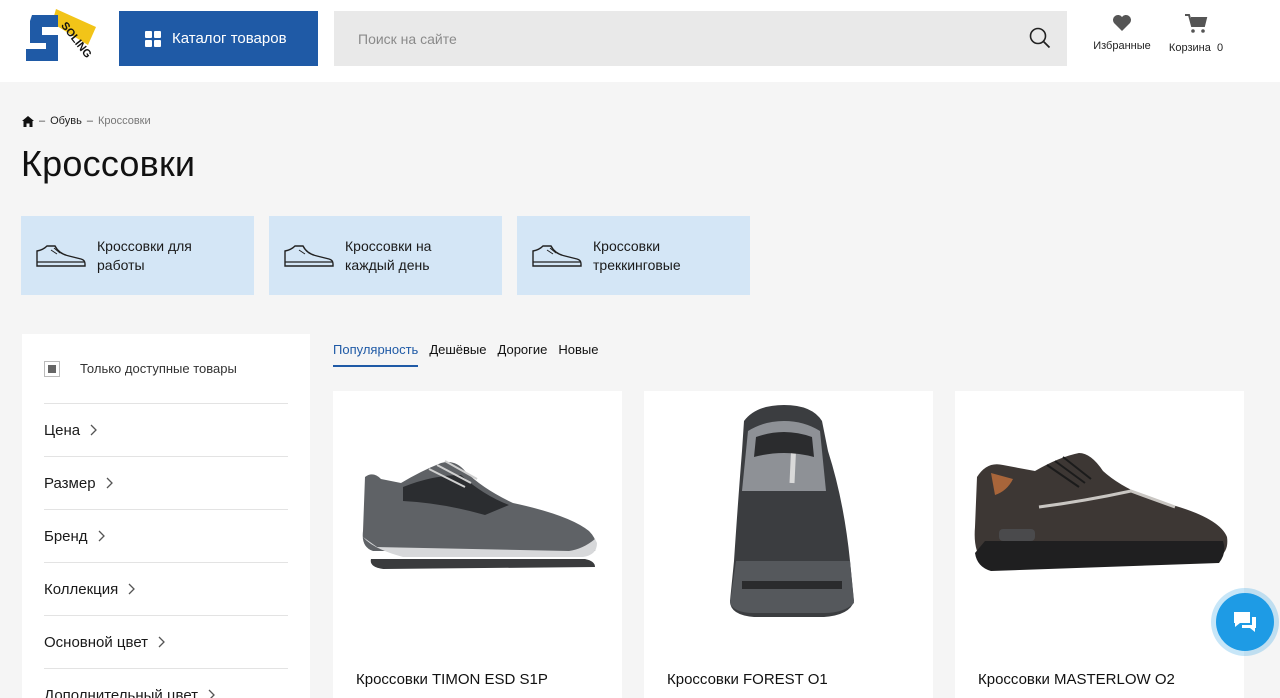 This screenshot has height=698, width=1280. I want to click on search-icon, so click(1040, 38).